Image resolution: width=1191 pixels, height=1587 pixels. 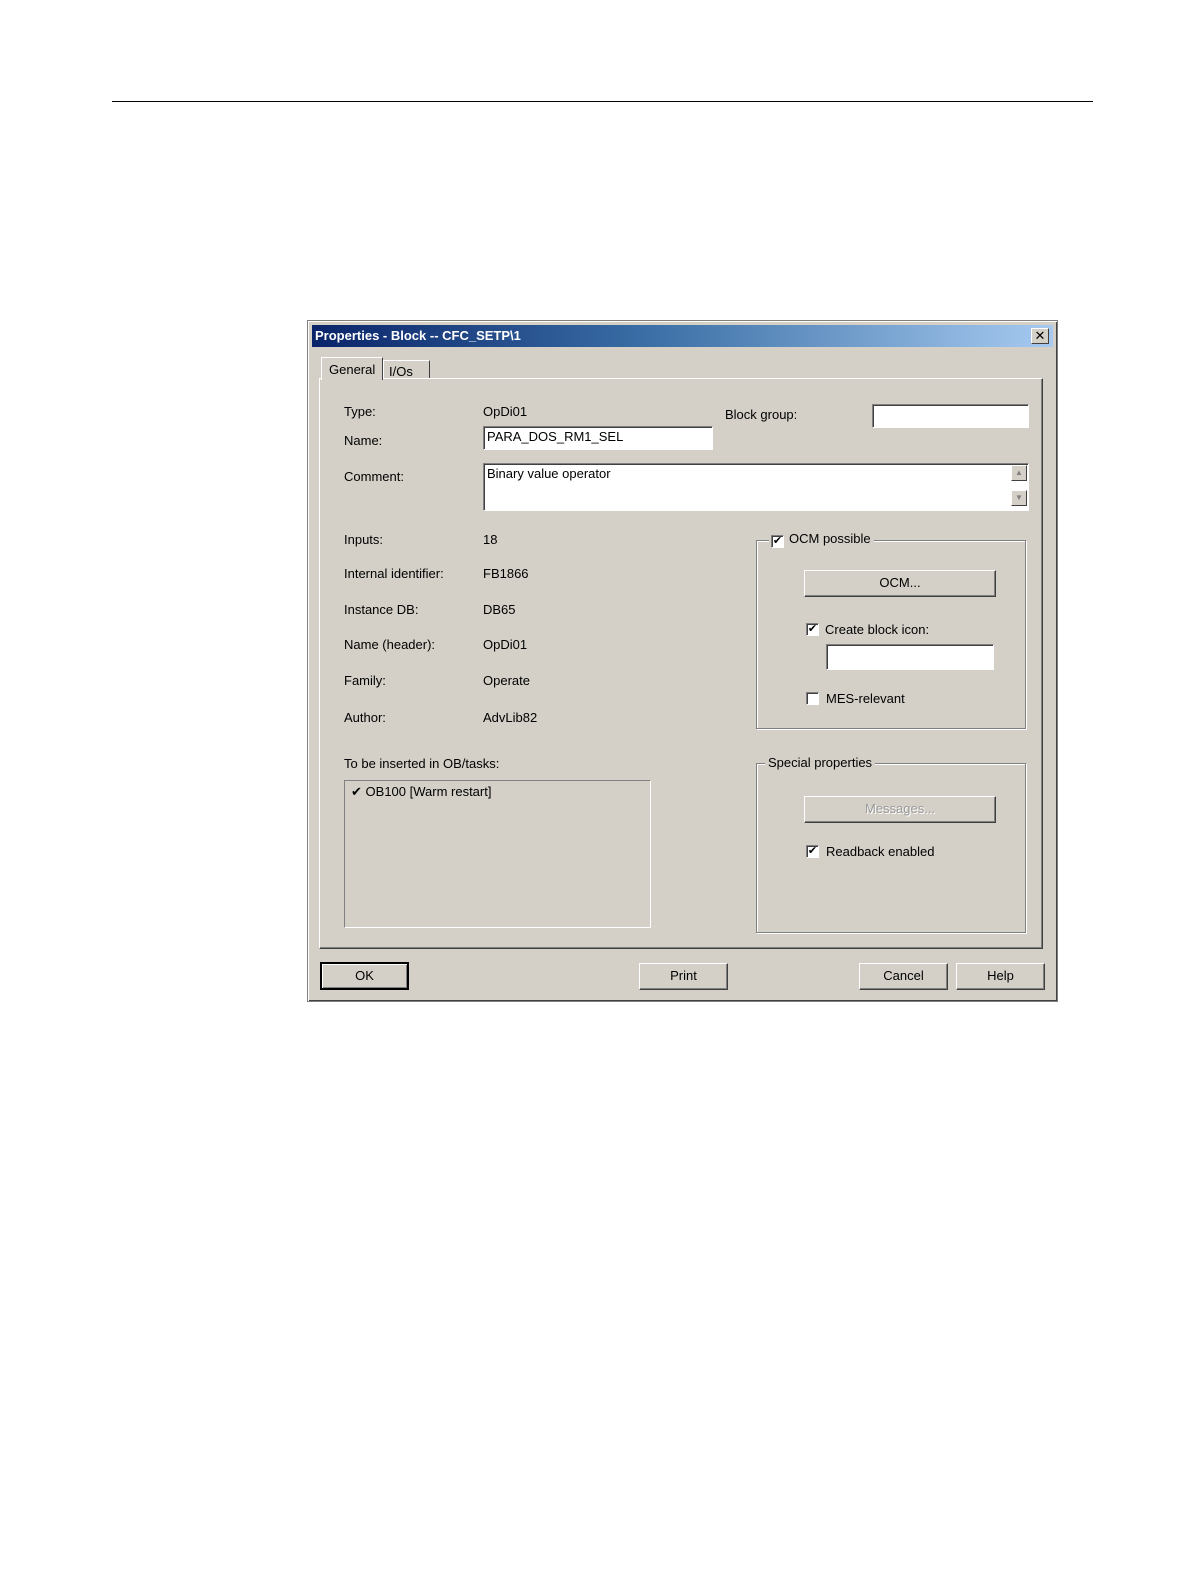 I want to click on list-item: ✔ OB100 [Warm restart], so click(x=421, y=792).